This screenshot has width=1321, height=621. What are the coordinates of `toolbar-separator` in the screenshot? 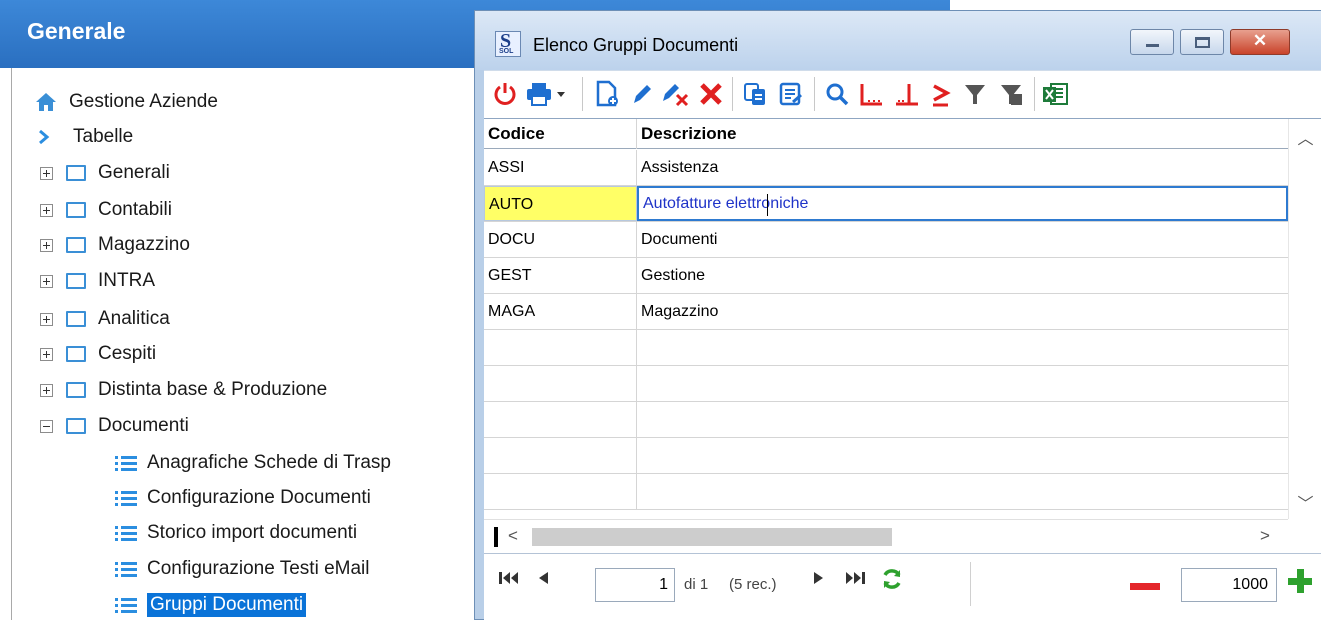 It's located at (1034, 94).